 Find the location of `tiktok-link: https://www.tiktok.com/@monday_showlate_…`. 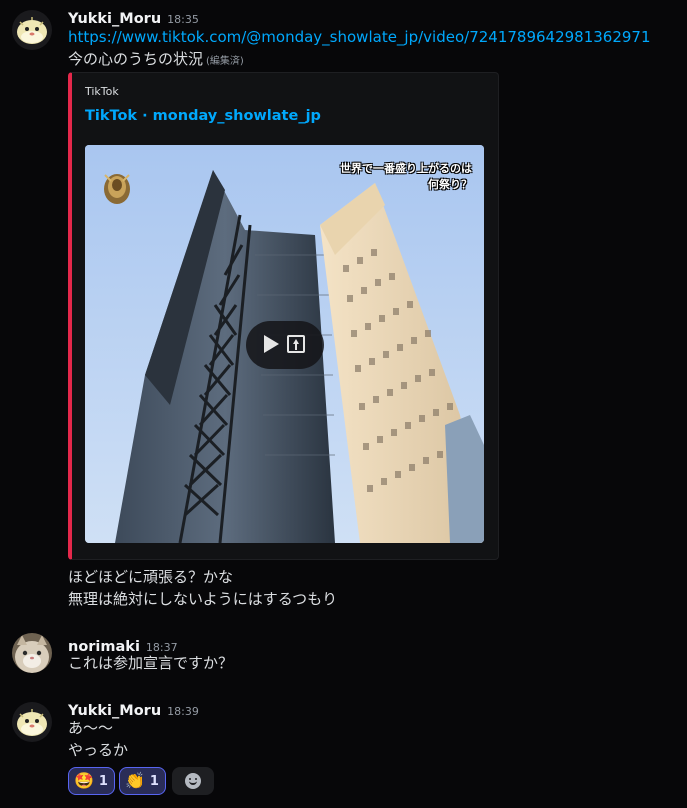

tiktok-link: https://www.tiktok.com/@monday_showlate_… is located at coordinates (359, 37).